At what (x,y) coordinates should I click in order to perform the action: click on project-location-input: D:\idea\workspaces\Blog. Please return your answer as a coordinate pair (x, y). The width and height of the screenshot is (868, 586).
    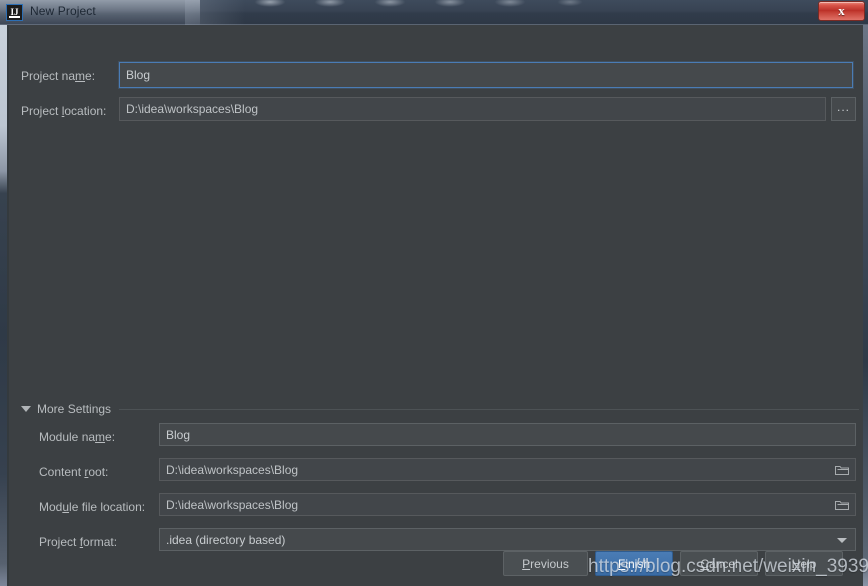
    Looking at the image, I should click on (472, 109).